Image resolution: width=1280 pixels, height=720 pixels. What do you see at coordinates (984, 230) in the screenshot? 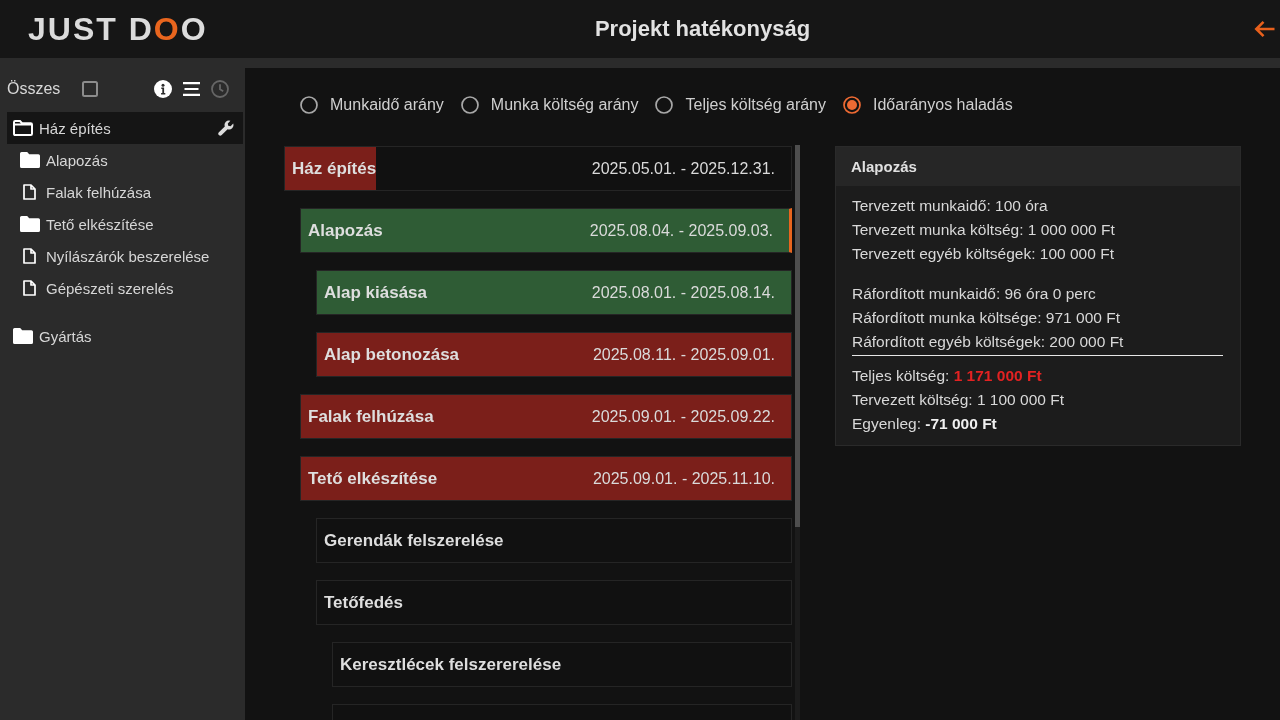
I see `detail-line: Tervezett munka költség: 1 000 000 Ft` at bounding box center [984, 230].